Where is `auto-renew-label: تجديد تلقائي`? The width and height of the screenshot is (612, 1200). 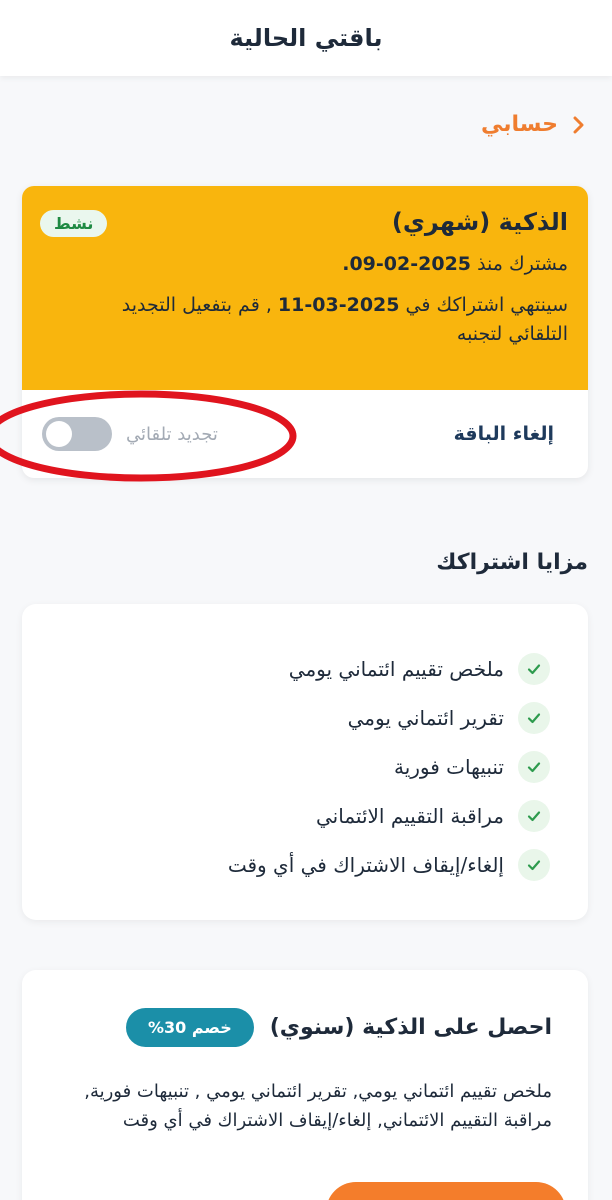 auto-renew-label: تجديد تلقائي is located at coordinates (172, 434).